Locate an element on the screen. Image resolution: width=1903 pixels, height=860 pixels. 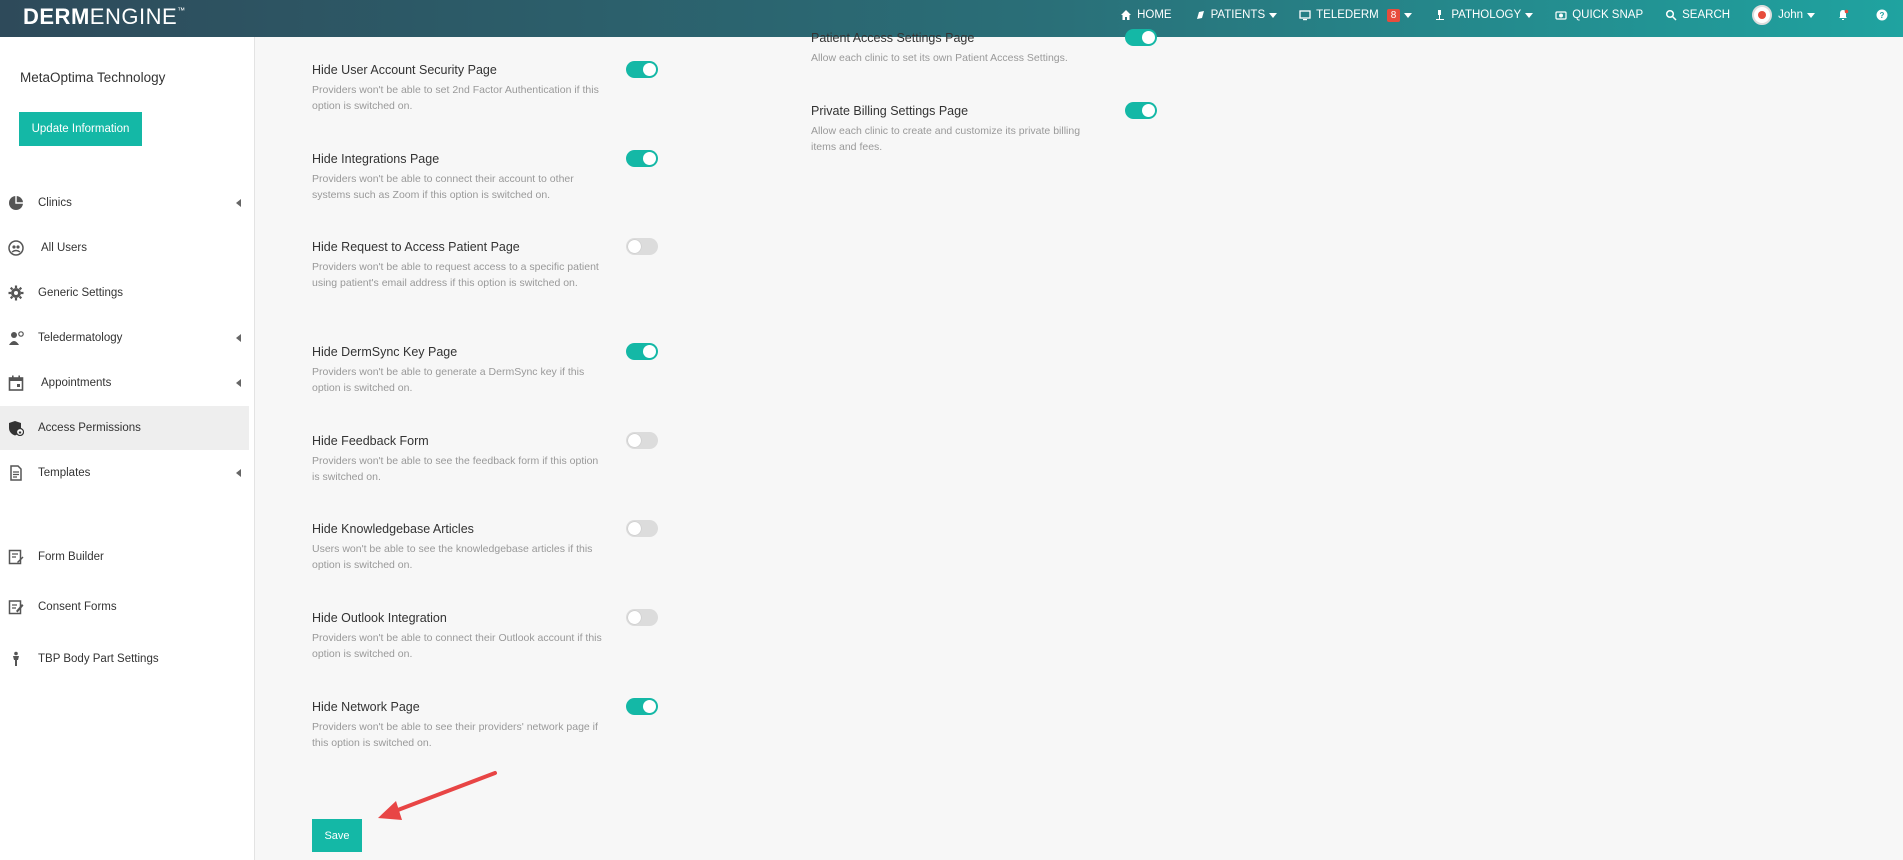
form-edit-icon is located at coordinates (16, 557).